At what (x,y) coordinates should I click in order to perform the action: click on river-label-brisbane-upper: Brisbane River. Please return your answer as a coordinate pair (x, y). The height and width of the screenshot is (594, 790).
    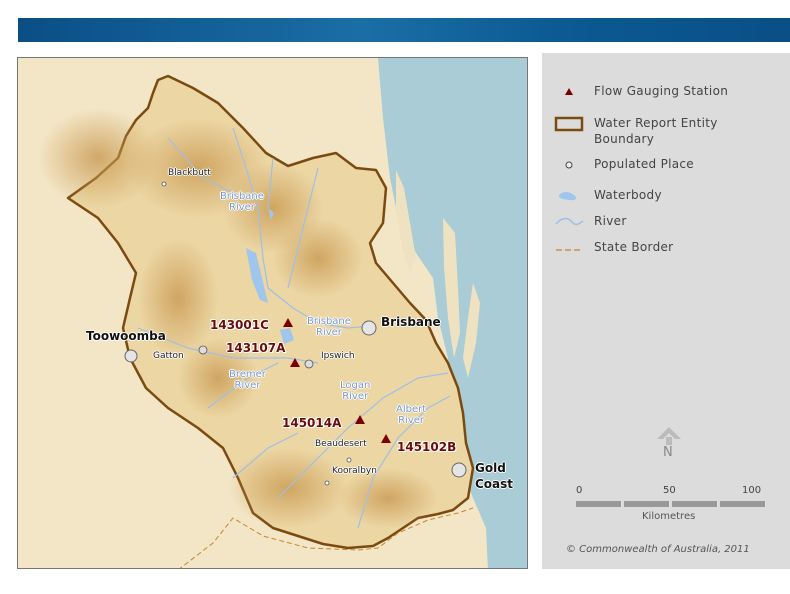
    Looking at the image, I should click on (242, 202).